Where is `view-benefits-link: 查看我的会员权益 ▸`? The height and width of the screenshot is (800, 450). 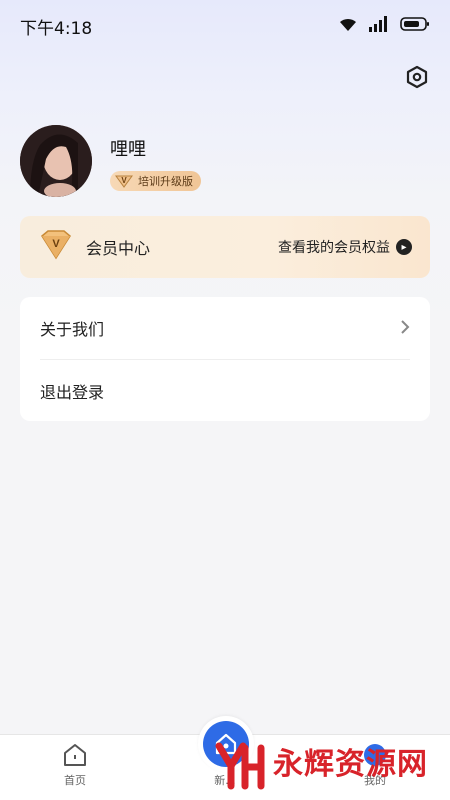
view-benefits-link: 查看我的会员权益 ▸ is located at coordinates (345, 247).